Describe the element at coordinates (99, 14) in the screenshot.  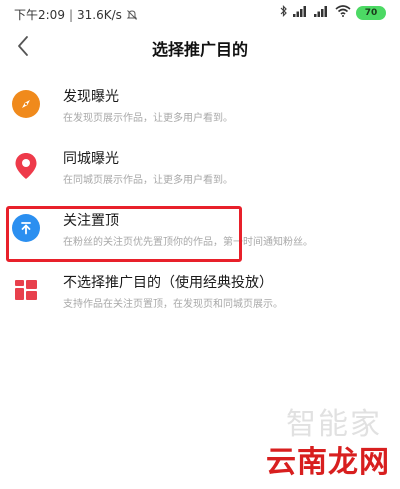
I see `network-speed: 31.6K/s` at that location.